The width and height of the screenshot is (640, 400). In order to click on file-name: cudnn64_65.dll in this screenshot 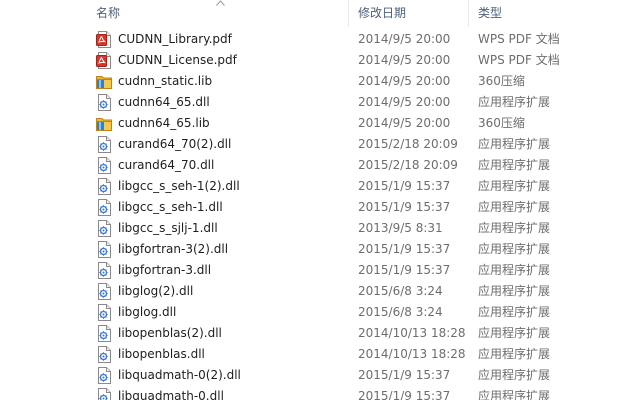, I will do `click(164, 102)`.